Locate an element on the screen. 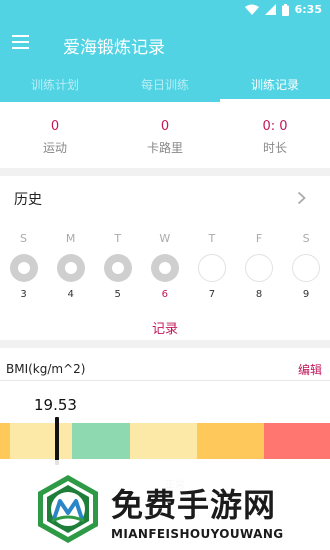 The width and height of the screenshot is (330, 550). stat-label: 运动 is located at coordinates (54, 148).